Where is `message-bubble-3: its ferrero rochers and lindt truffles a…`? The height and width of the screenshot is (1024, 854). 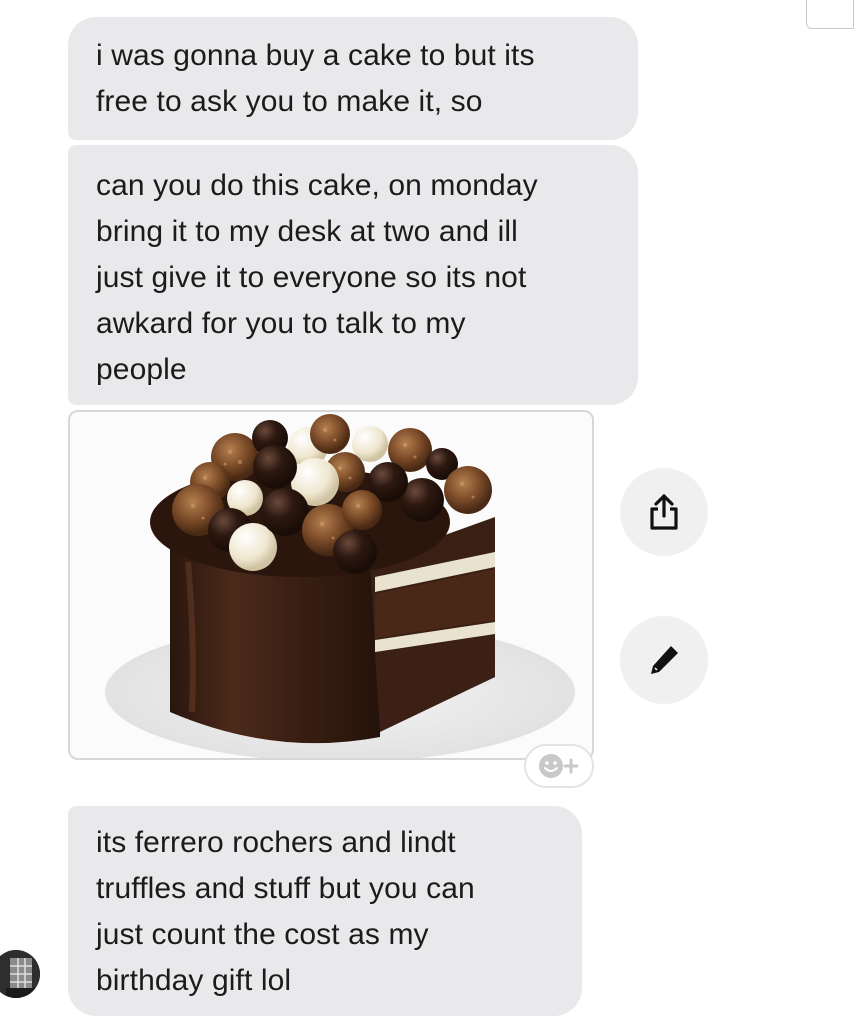 message-bubble-3: its ferrero rochers and lindt truffles a… is located at coordinates (325, 911).